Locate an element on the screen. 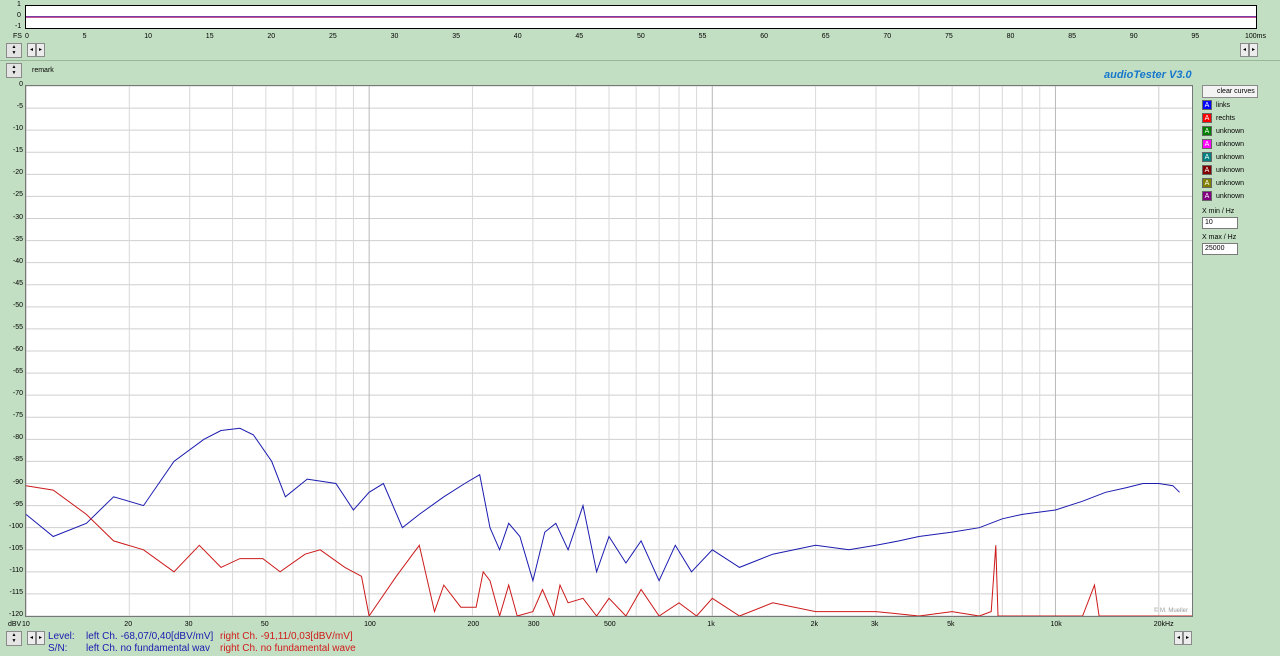 The height and width of the screenshot is (656, 1280). x-tick-label: 1k is located at coordinates (711, 624).